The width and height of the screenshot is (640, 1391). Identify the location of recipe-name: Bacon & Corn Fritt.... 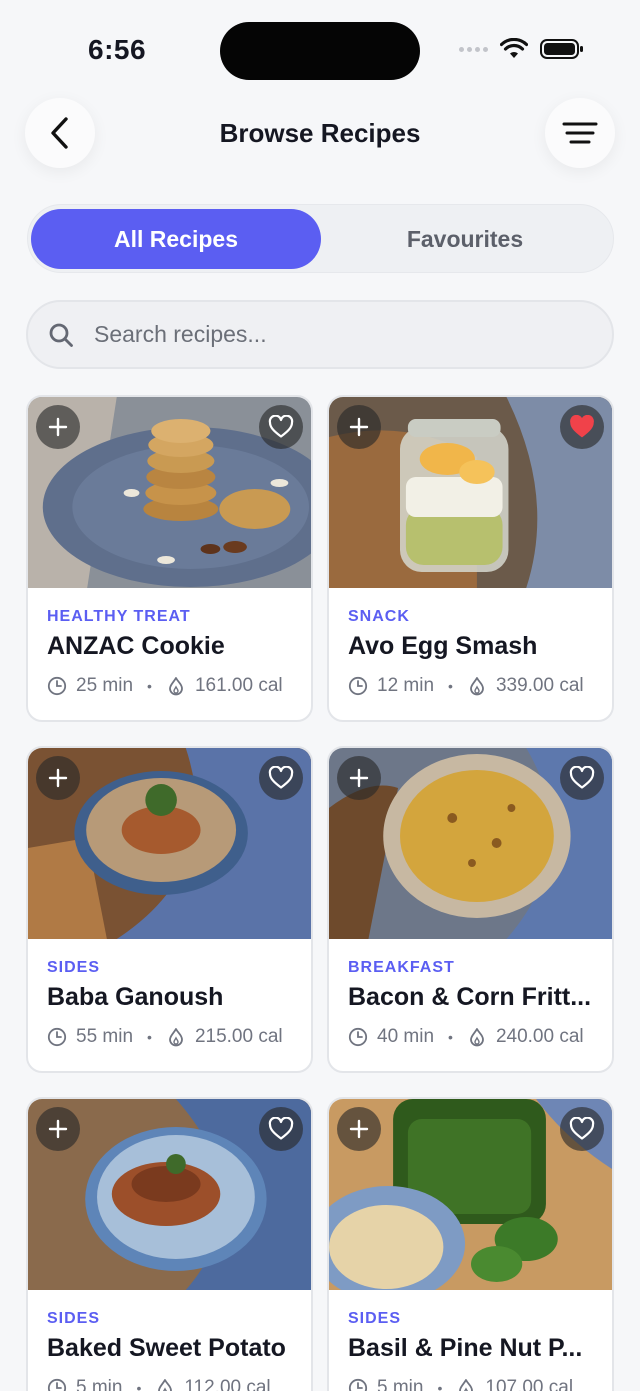
(470, 997).